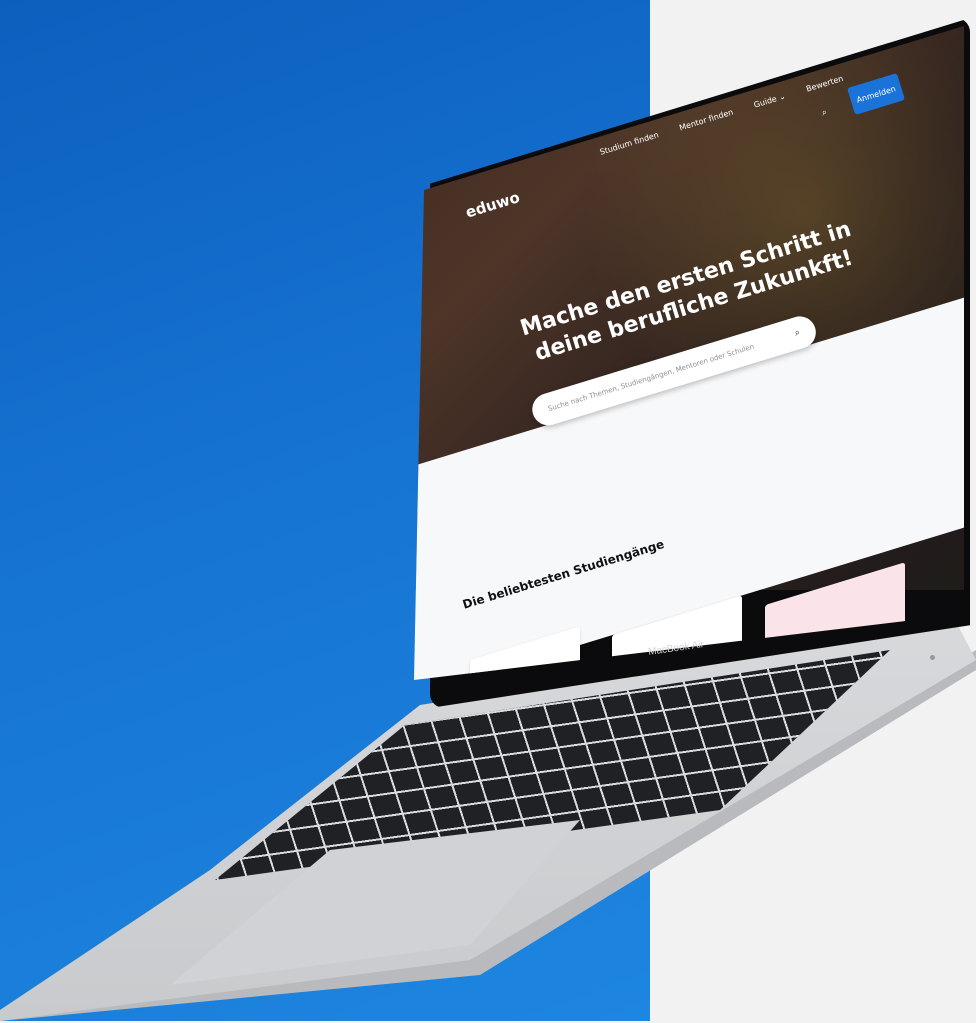  What do you see at coordinates (932, 657) in the screenshot?
I see `led-indicator` at bounding box center [932, 657].